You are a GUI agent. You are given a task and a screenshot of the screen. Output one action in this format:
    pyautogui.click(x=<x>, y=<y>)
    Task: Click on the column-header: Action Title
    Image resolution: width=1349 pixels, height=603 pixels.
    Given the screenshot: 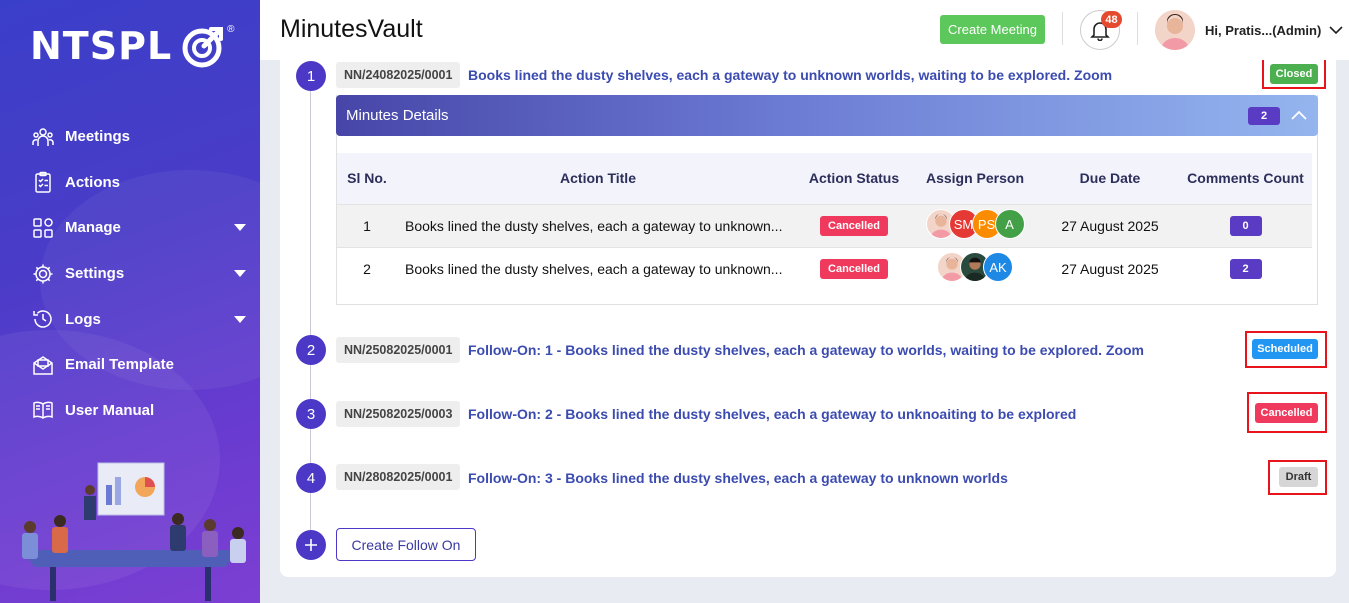 What is the action you would take?
    pyautogui.click(x=598, y=178)
    